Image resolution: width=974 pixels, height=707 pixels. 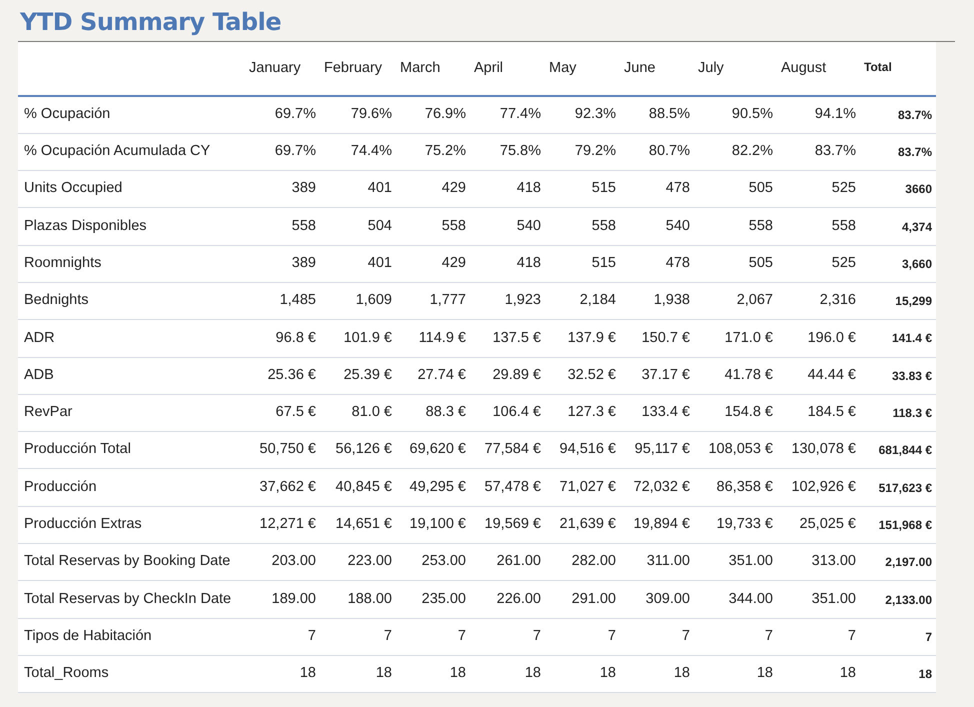 I want to click on row-label: RevPar, so click(x=131, y=413).